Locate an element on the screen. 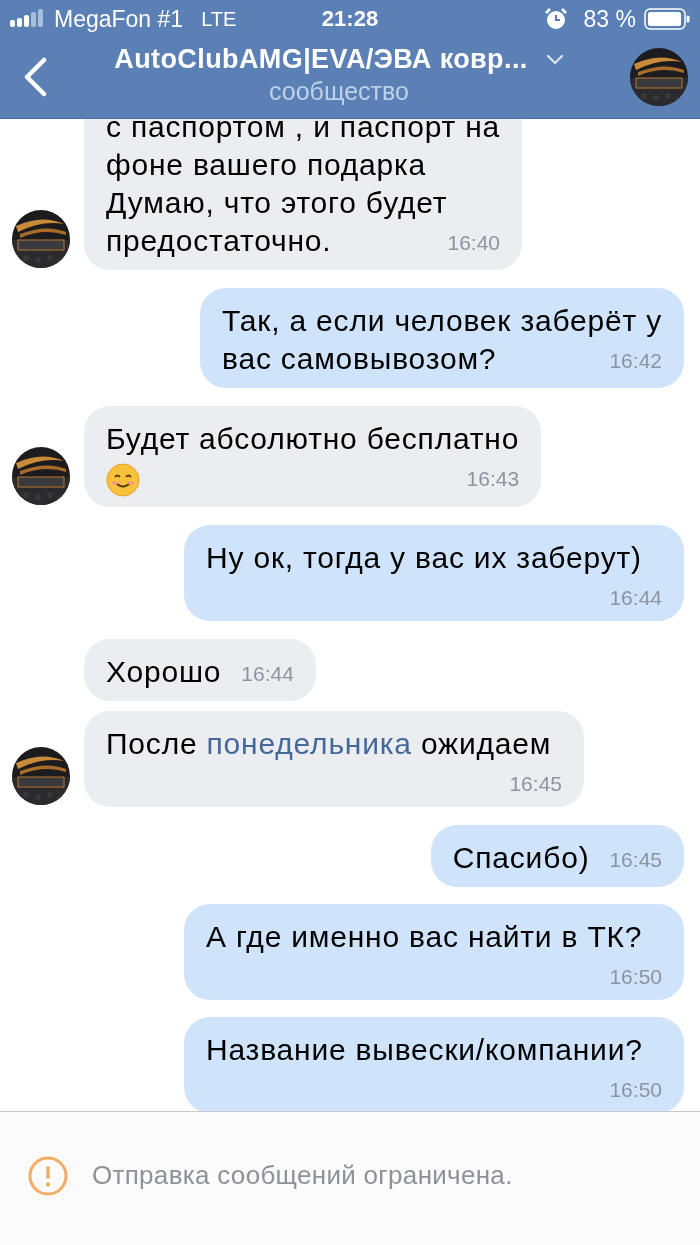 The width and height of the screenshot is (700, 1245). message-text: с паспортом , и паспорт на is located at coordinates (303, 126).